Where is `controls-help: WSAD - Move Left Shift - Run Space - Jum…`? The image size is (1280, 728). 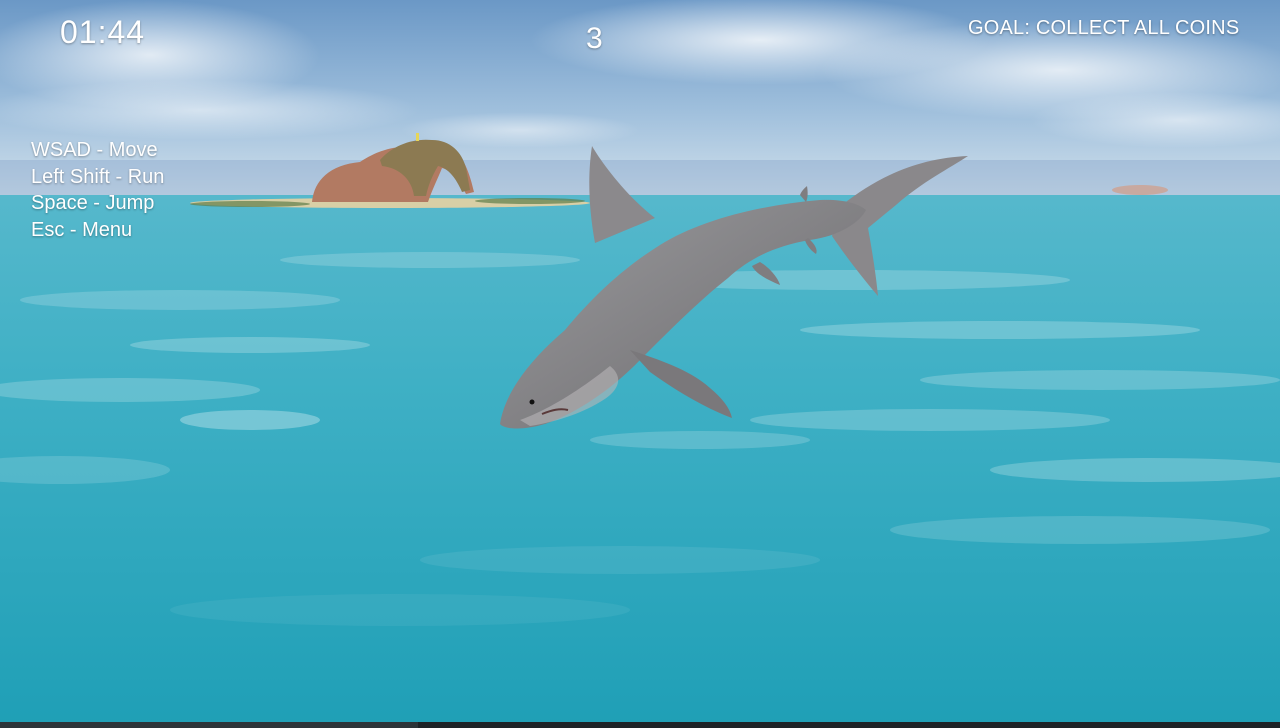 controls-help: WSAD - Move Left Shift - Run Space - Jum… is located at coordinates (97, 190).